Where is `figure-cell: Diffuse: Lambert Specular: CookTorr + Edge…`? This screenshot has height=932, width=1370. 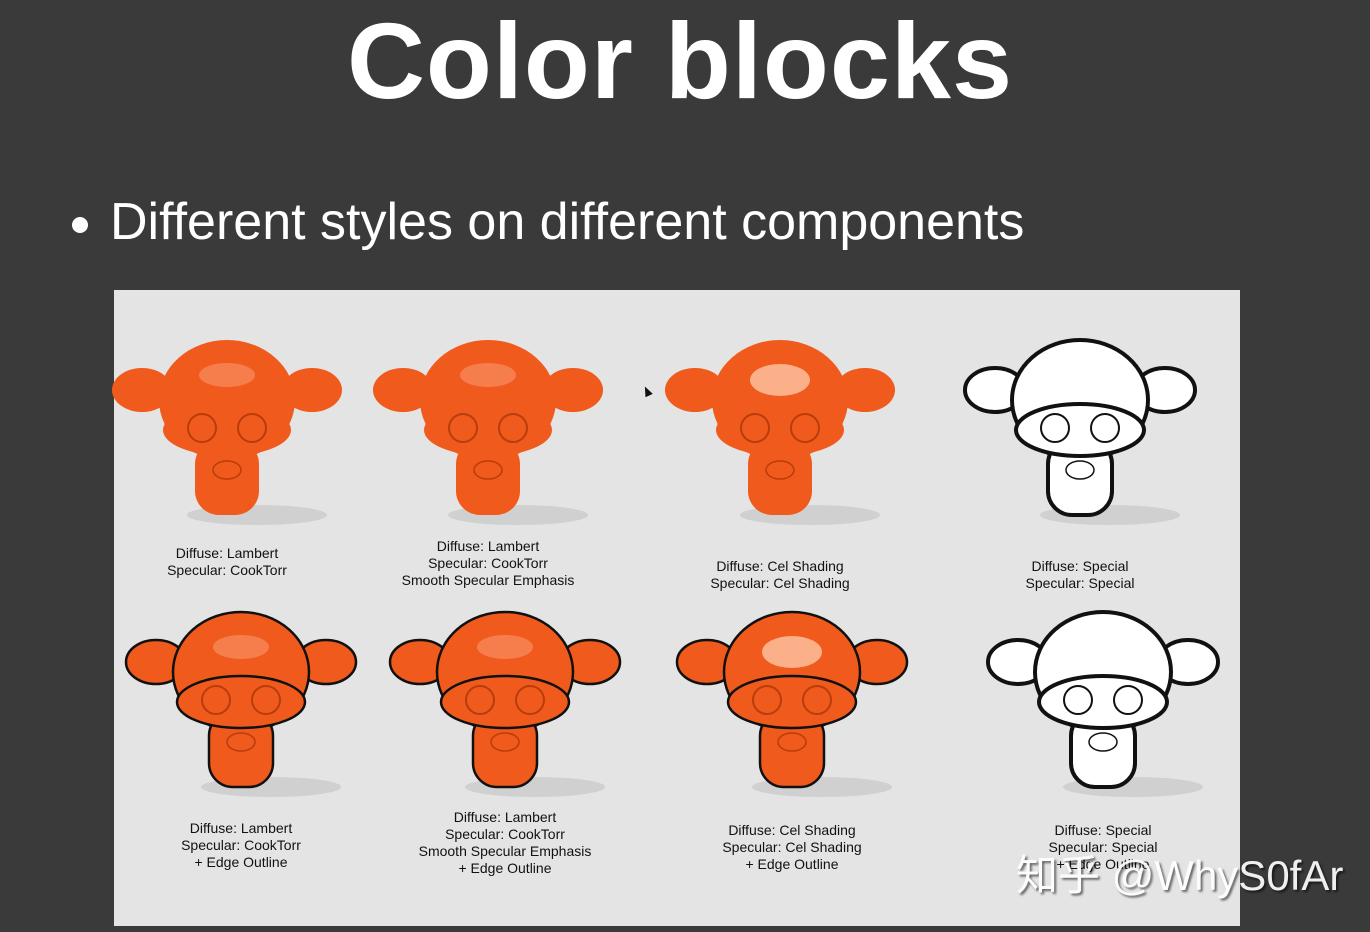
figure-cell: Diffuse: Lambert Specular: CookTorr + Edge… is located at coordinates (241, 736).